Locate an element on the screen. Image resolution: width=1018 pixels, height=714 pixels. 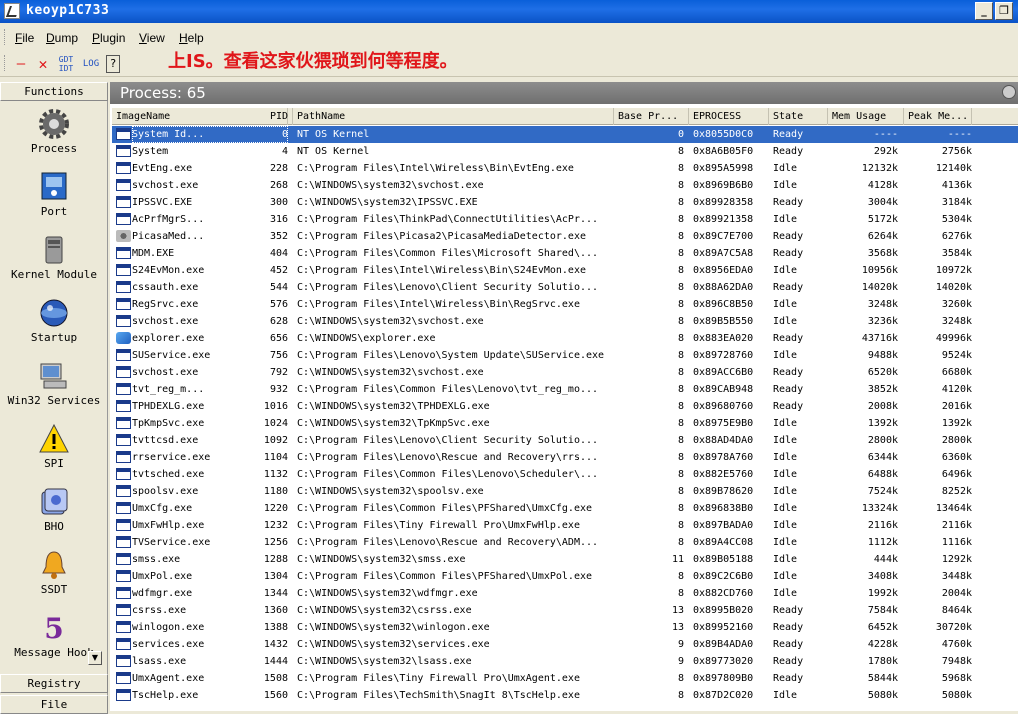
menu-view: View is located at coordinates (152, 38).